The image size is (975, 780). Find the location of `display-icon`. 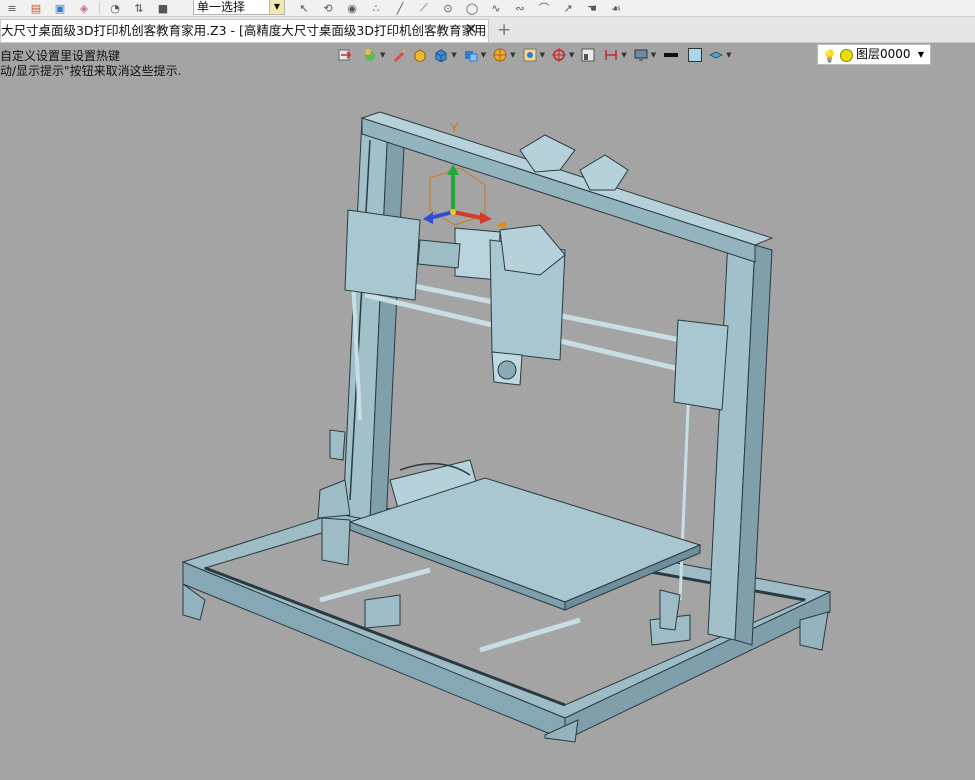

display-icon is located at coordinates (641, 55).